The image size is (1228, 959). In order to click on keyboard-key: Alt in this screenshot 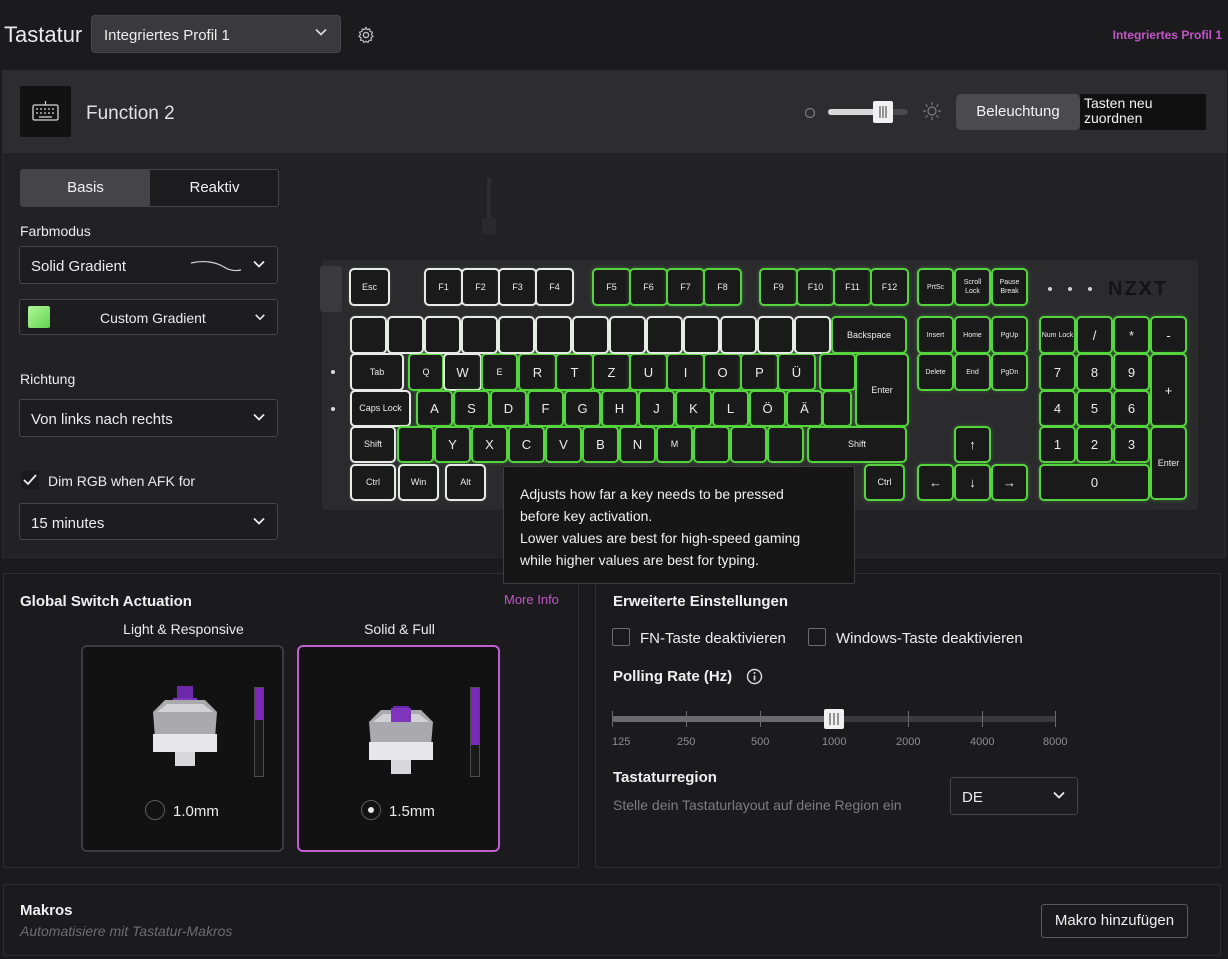, I will do `click(465, 482)`.